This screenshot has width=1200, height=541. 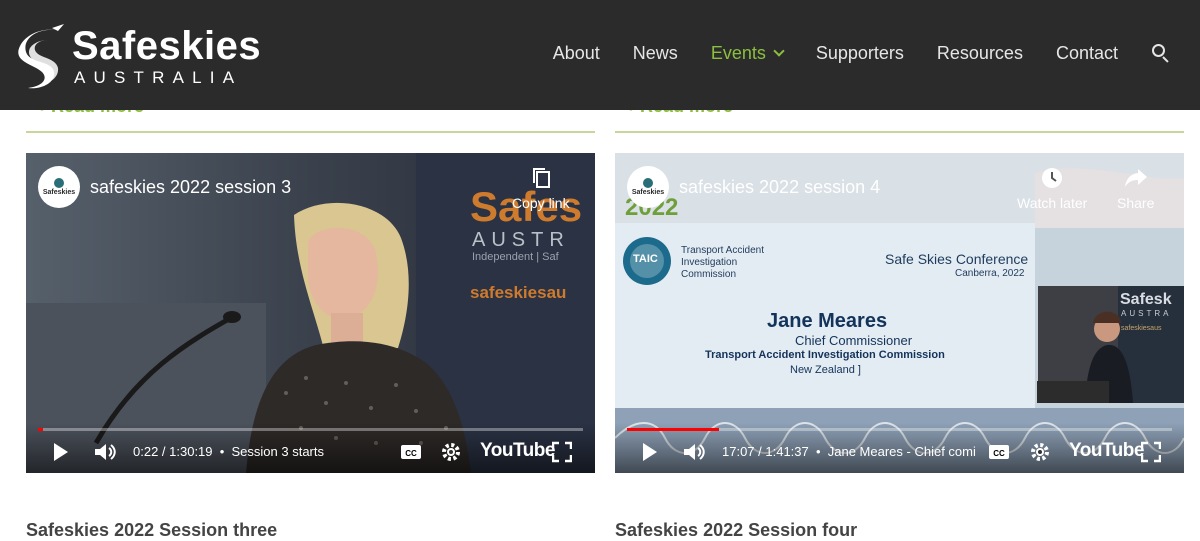 I want to click on nav-item-resources: Resources, so click(x=980, y=53).